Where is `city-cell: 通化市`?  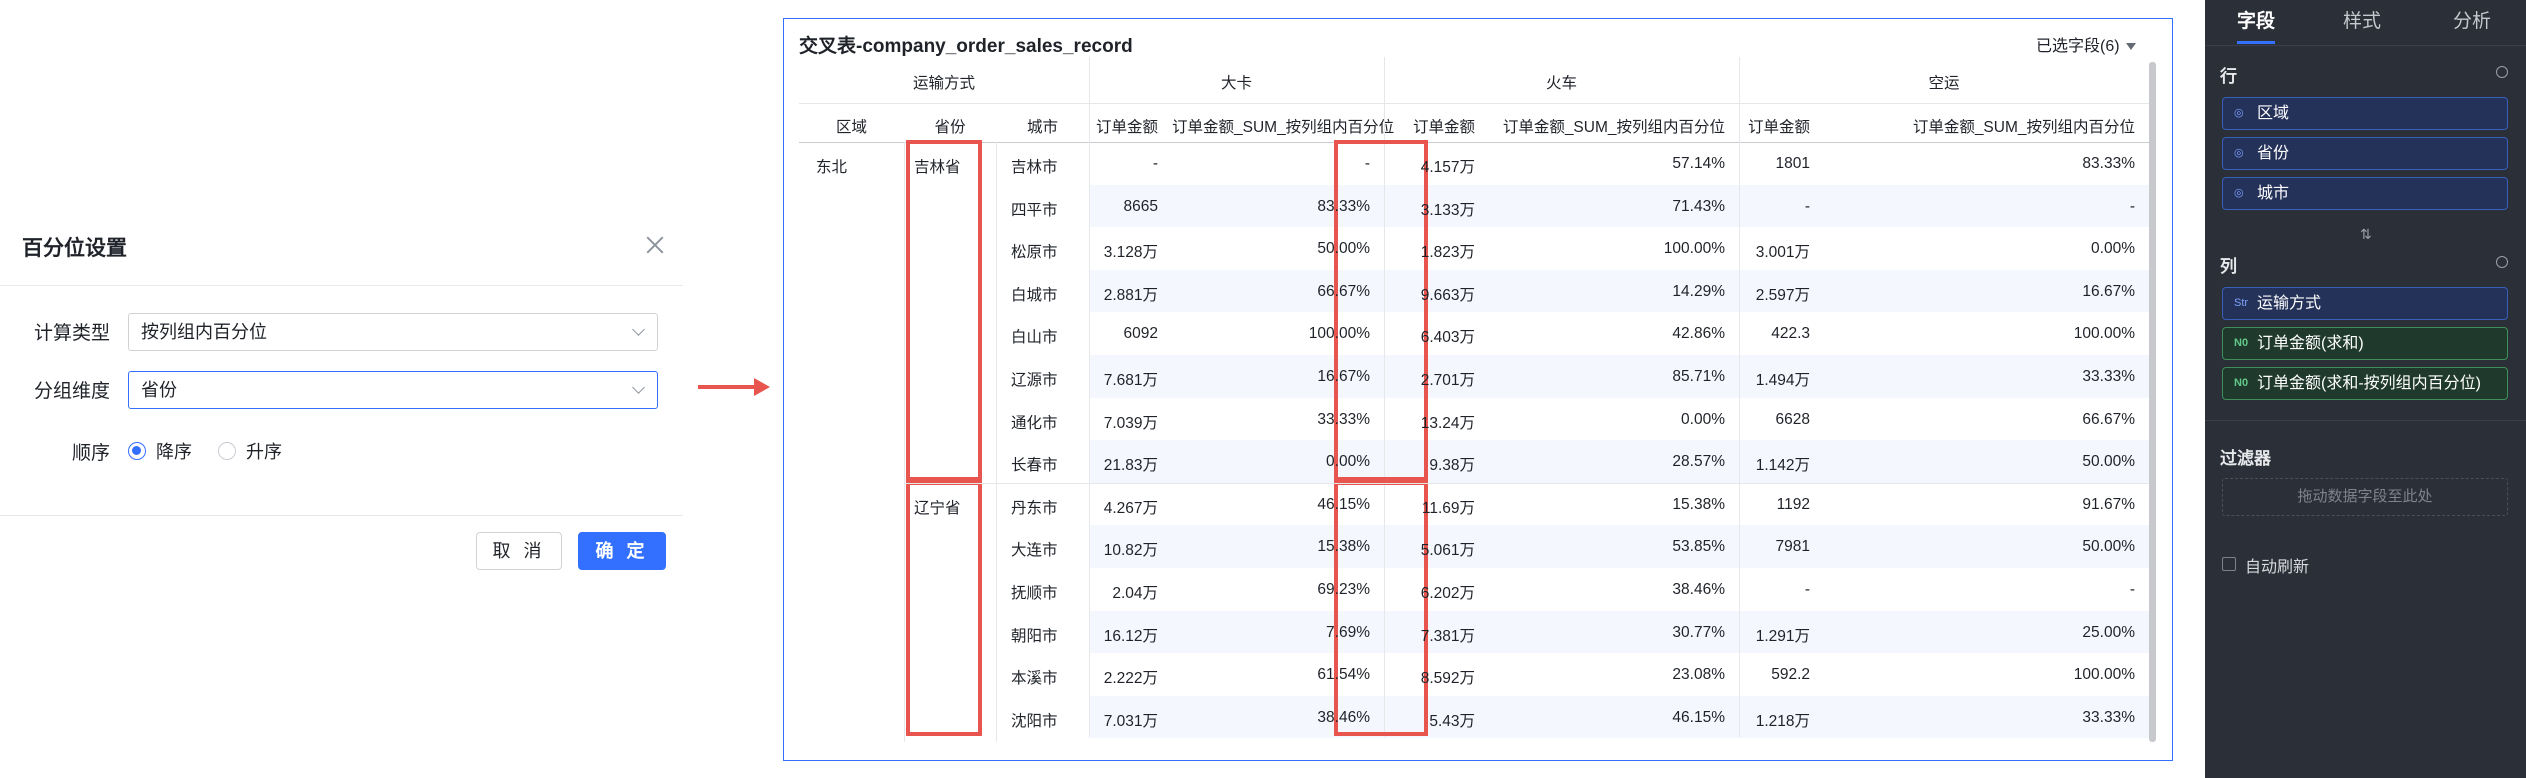 city-cell: 通化市 is located at coordinates (1034, 423).